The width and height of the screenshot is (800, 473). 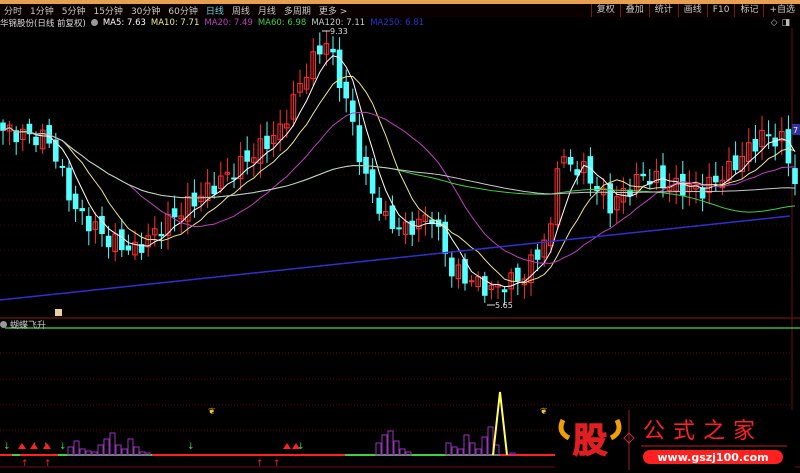 I want to click on toolbar-button: 叠加, so click(x=634, y=10).